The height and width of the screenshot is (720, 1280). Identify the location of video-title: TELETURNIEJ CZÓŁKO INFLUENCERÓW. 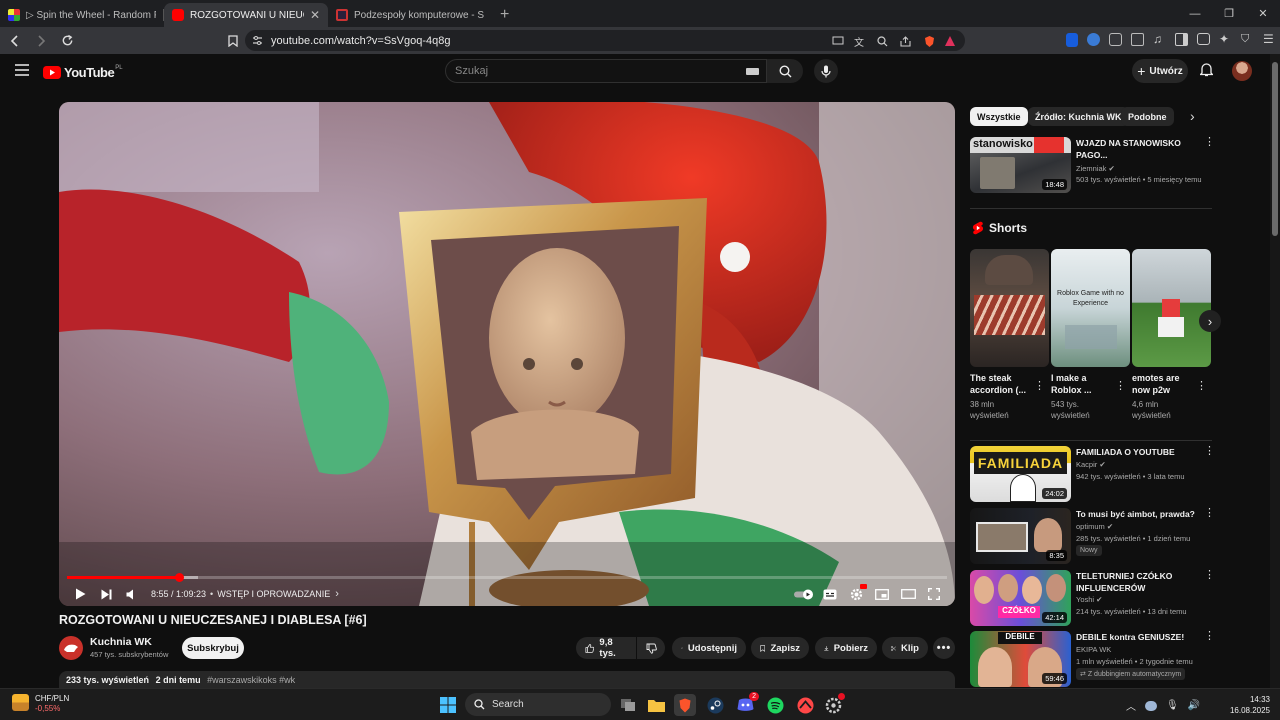
(1138, 582).